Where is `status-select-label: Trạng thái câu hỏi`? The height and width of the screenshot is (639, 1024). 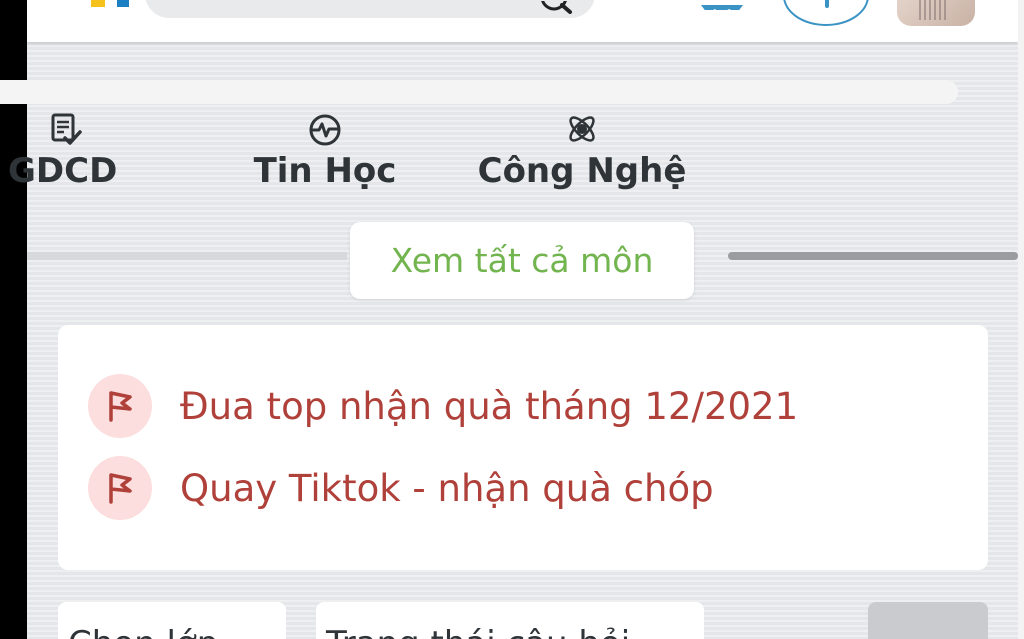
status-select-label: Trạng thái câu hỏi is located at coordinates (478, 631).